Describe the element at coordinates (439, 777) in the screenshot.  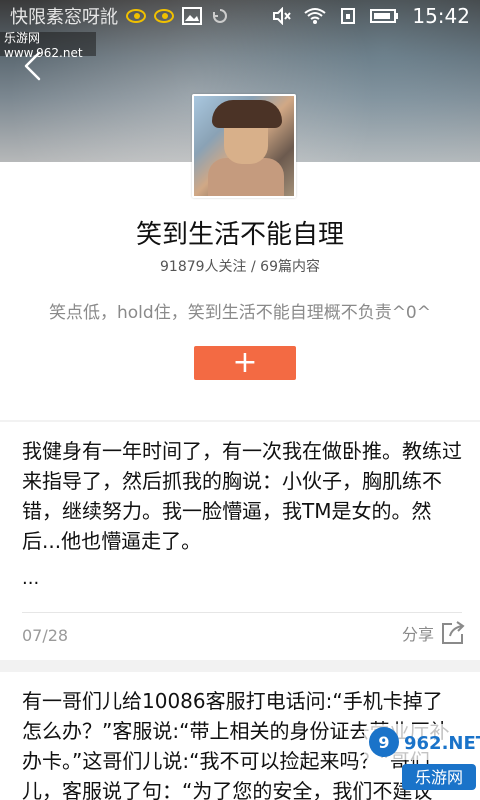
I see `watermark-site-text: 乐游网` at that location.